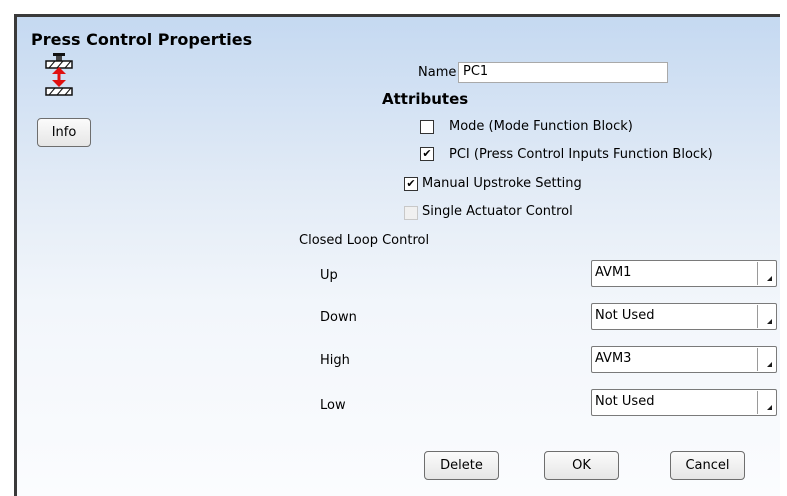 The height and width of the screenshot is (496, 787). I want to click on pci-checkbox, so click(427, 154).